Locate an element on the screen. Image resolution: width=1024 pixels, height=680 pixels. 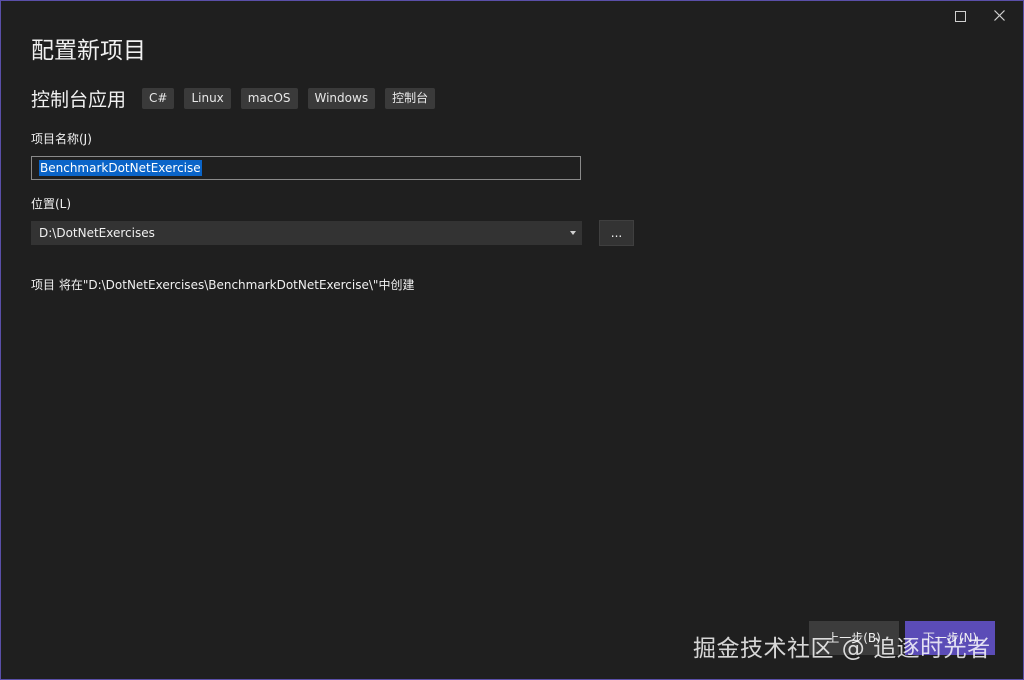
tag-macos: macOS is located at coordinates (269, 98).